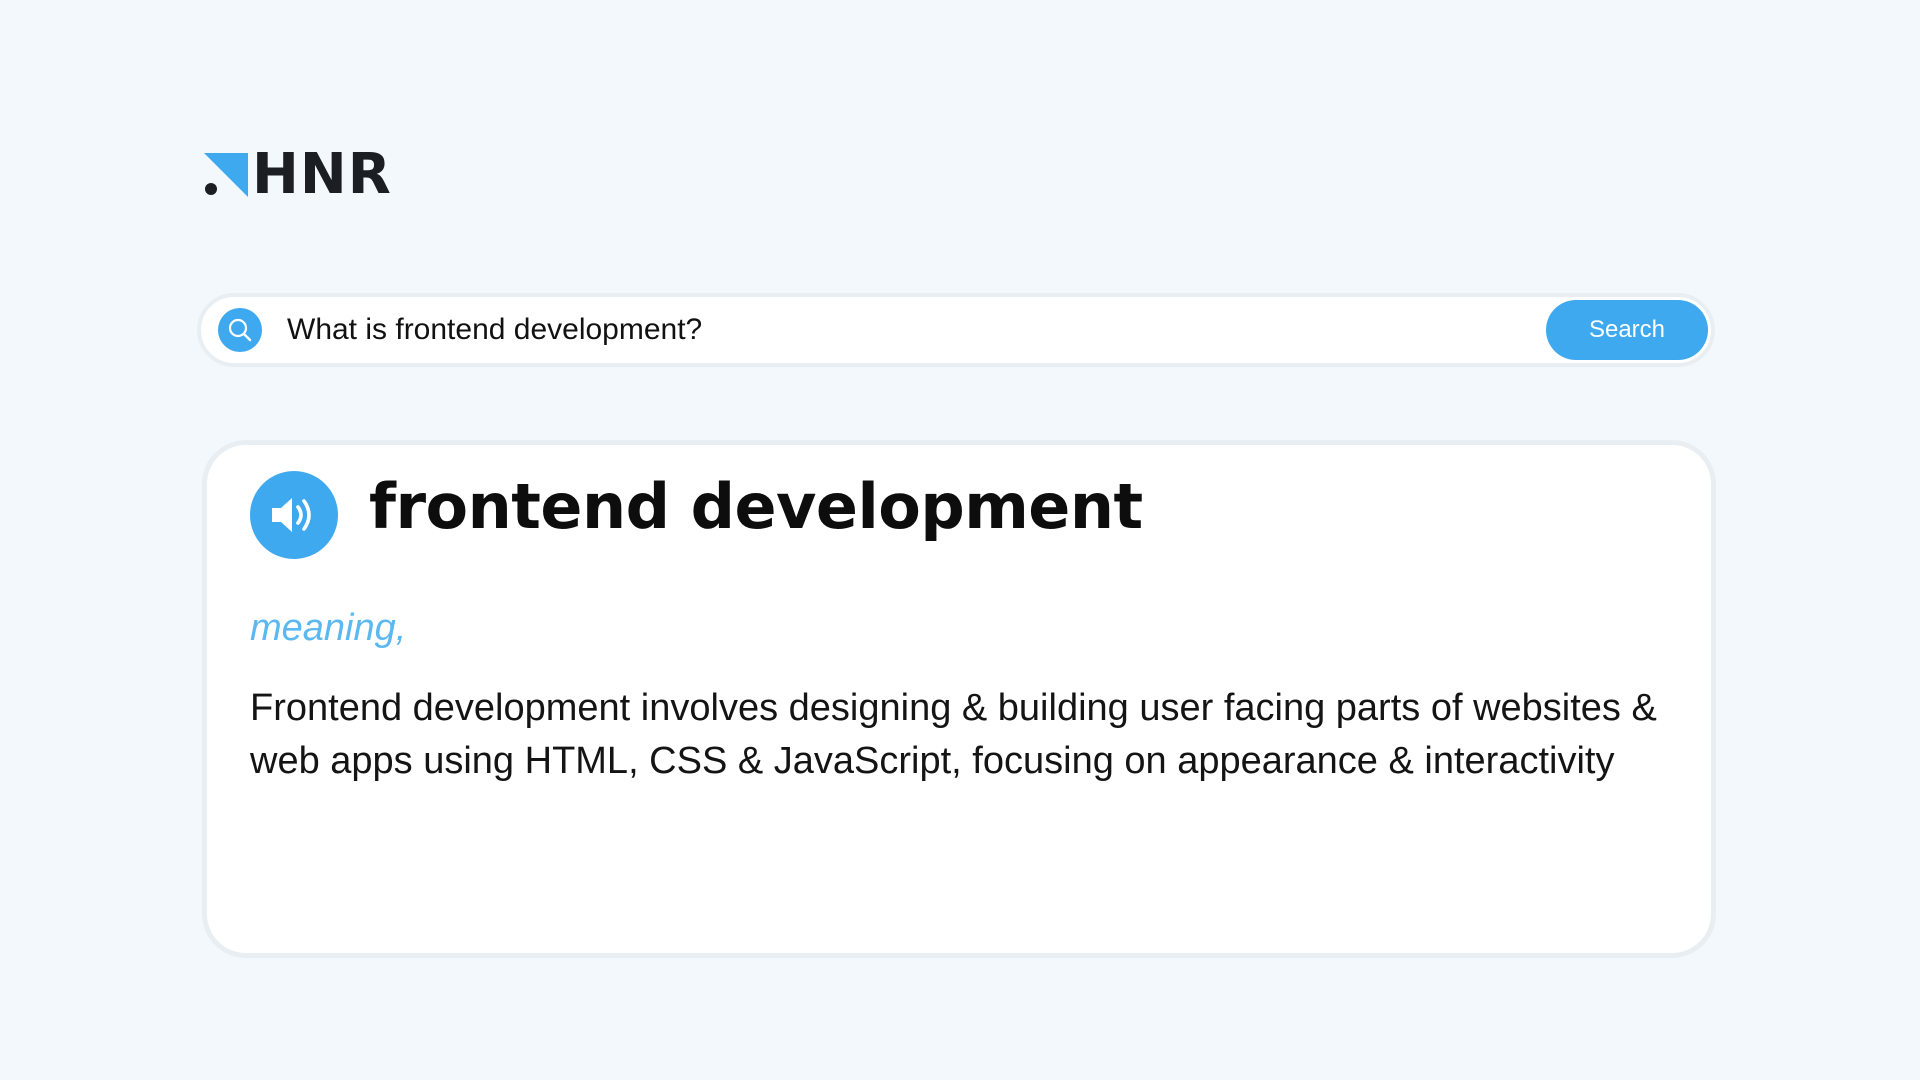 The height and width of the screenshot is (1080, 1920). I want to click on logo: HNR, so click(297, 174).